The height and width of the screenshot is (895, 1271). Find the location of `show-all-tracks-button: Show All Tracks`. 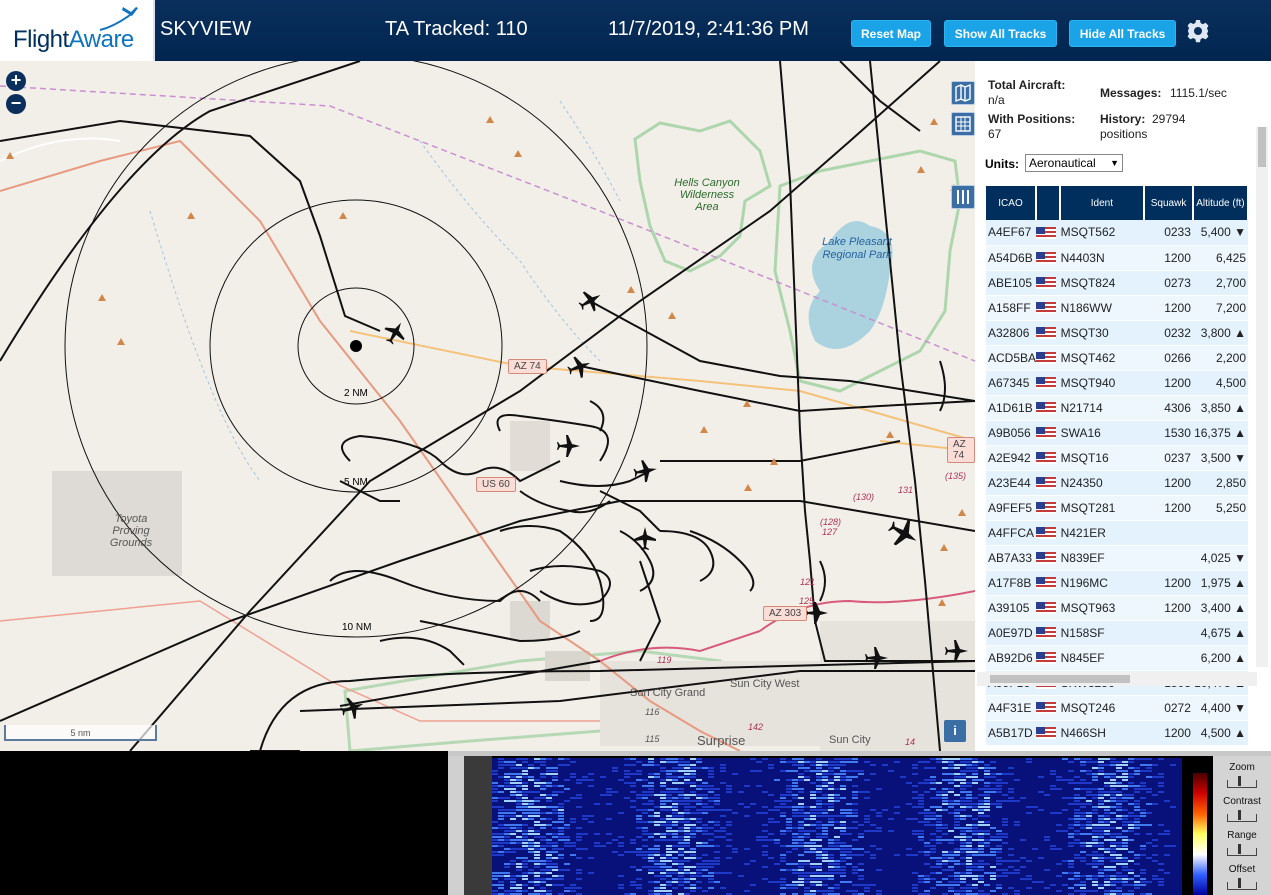

show-all-tracks-button: Show All Tracks is located at coordinates (1000, 33).